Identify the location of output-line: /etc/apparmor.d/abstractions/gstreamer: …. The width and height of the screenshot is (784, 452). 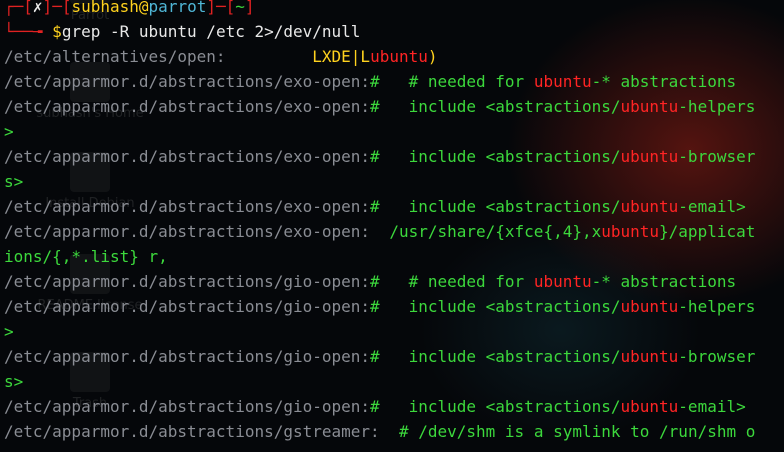
(394, 431).